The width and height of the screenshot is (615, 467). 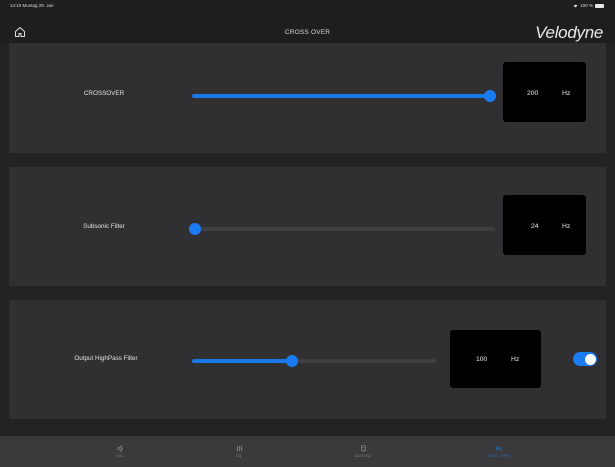 What do you see at coordinates (599, 5) in the screenshot?
I see `battery-icon` at bounding box center [599, 5].